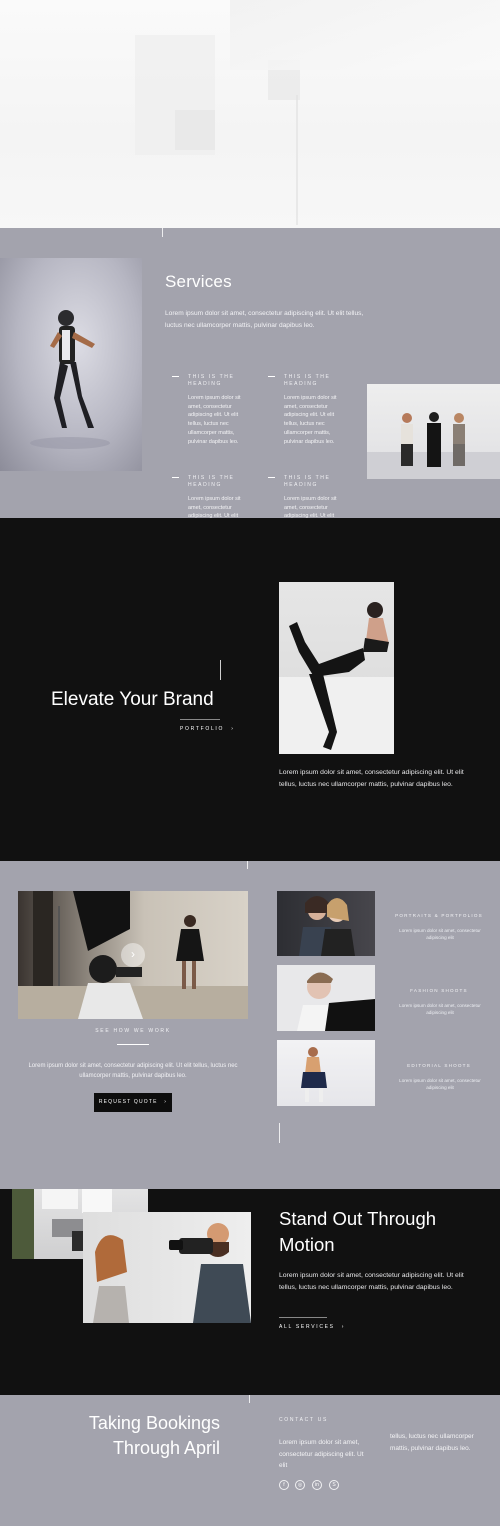  What do you see at coordinates (195, 130) in the screenshot?
I see `hero-background-equipment` at bounding box center [195, 130].